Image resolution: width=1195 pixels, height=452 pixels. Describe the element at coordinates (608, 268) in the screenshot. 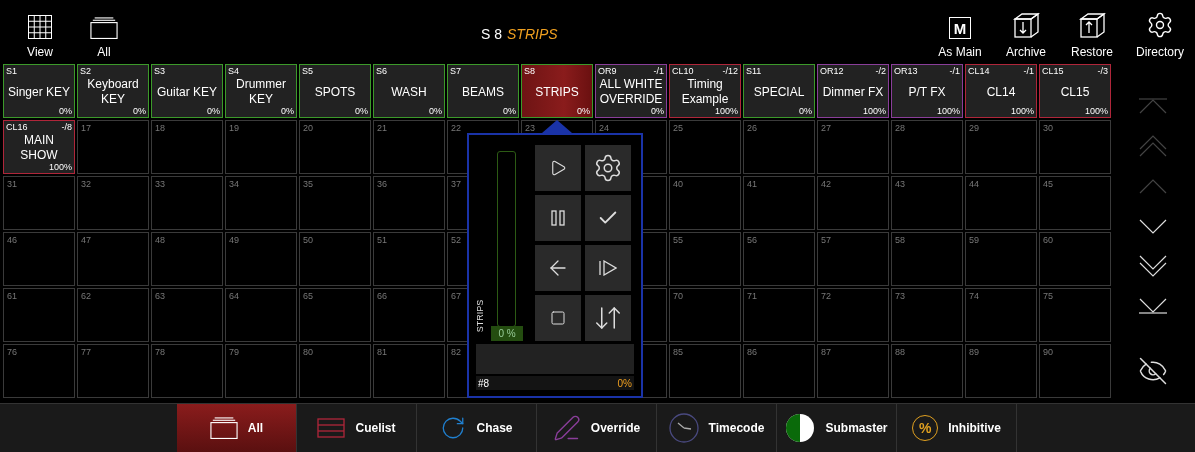

I see `step-button` at that location.